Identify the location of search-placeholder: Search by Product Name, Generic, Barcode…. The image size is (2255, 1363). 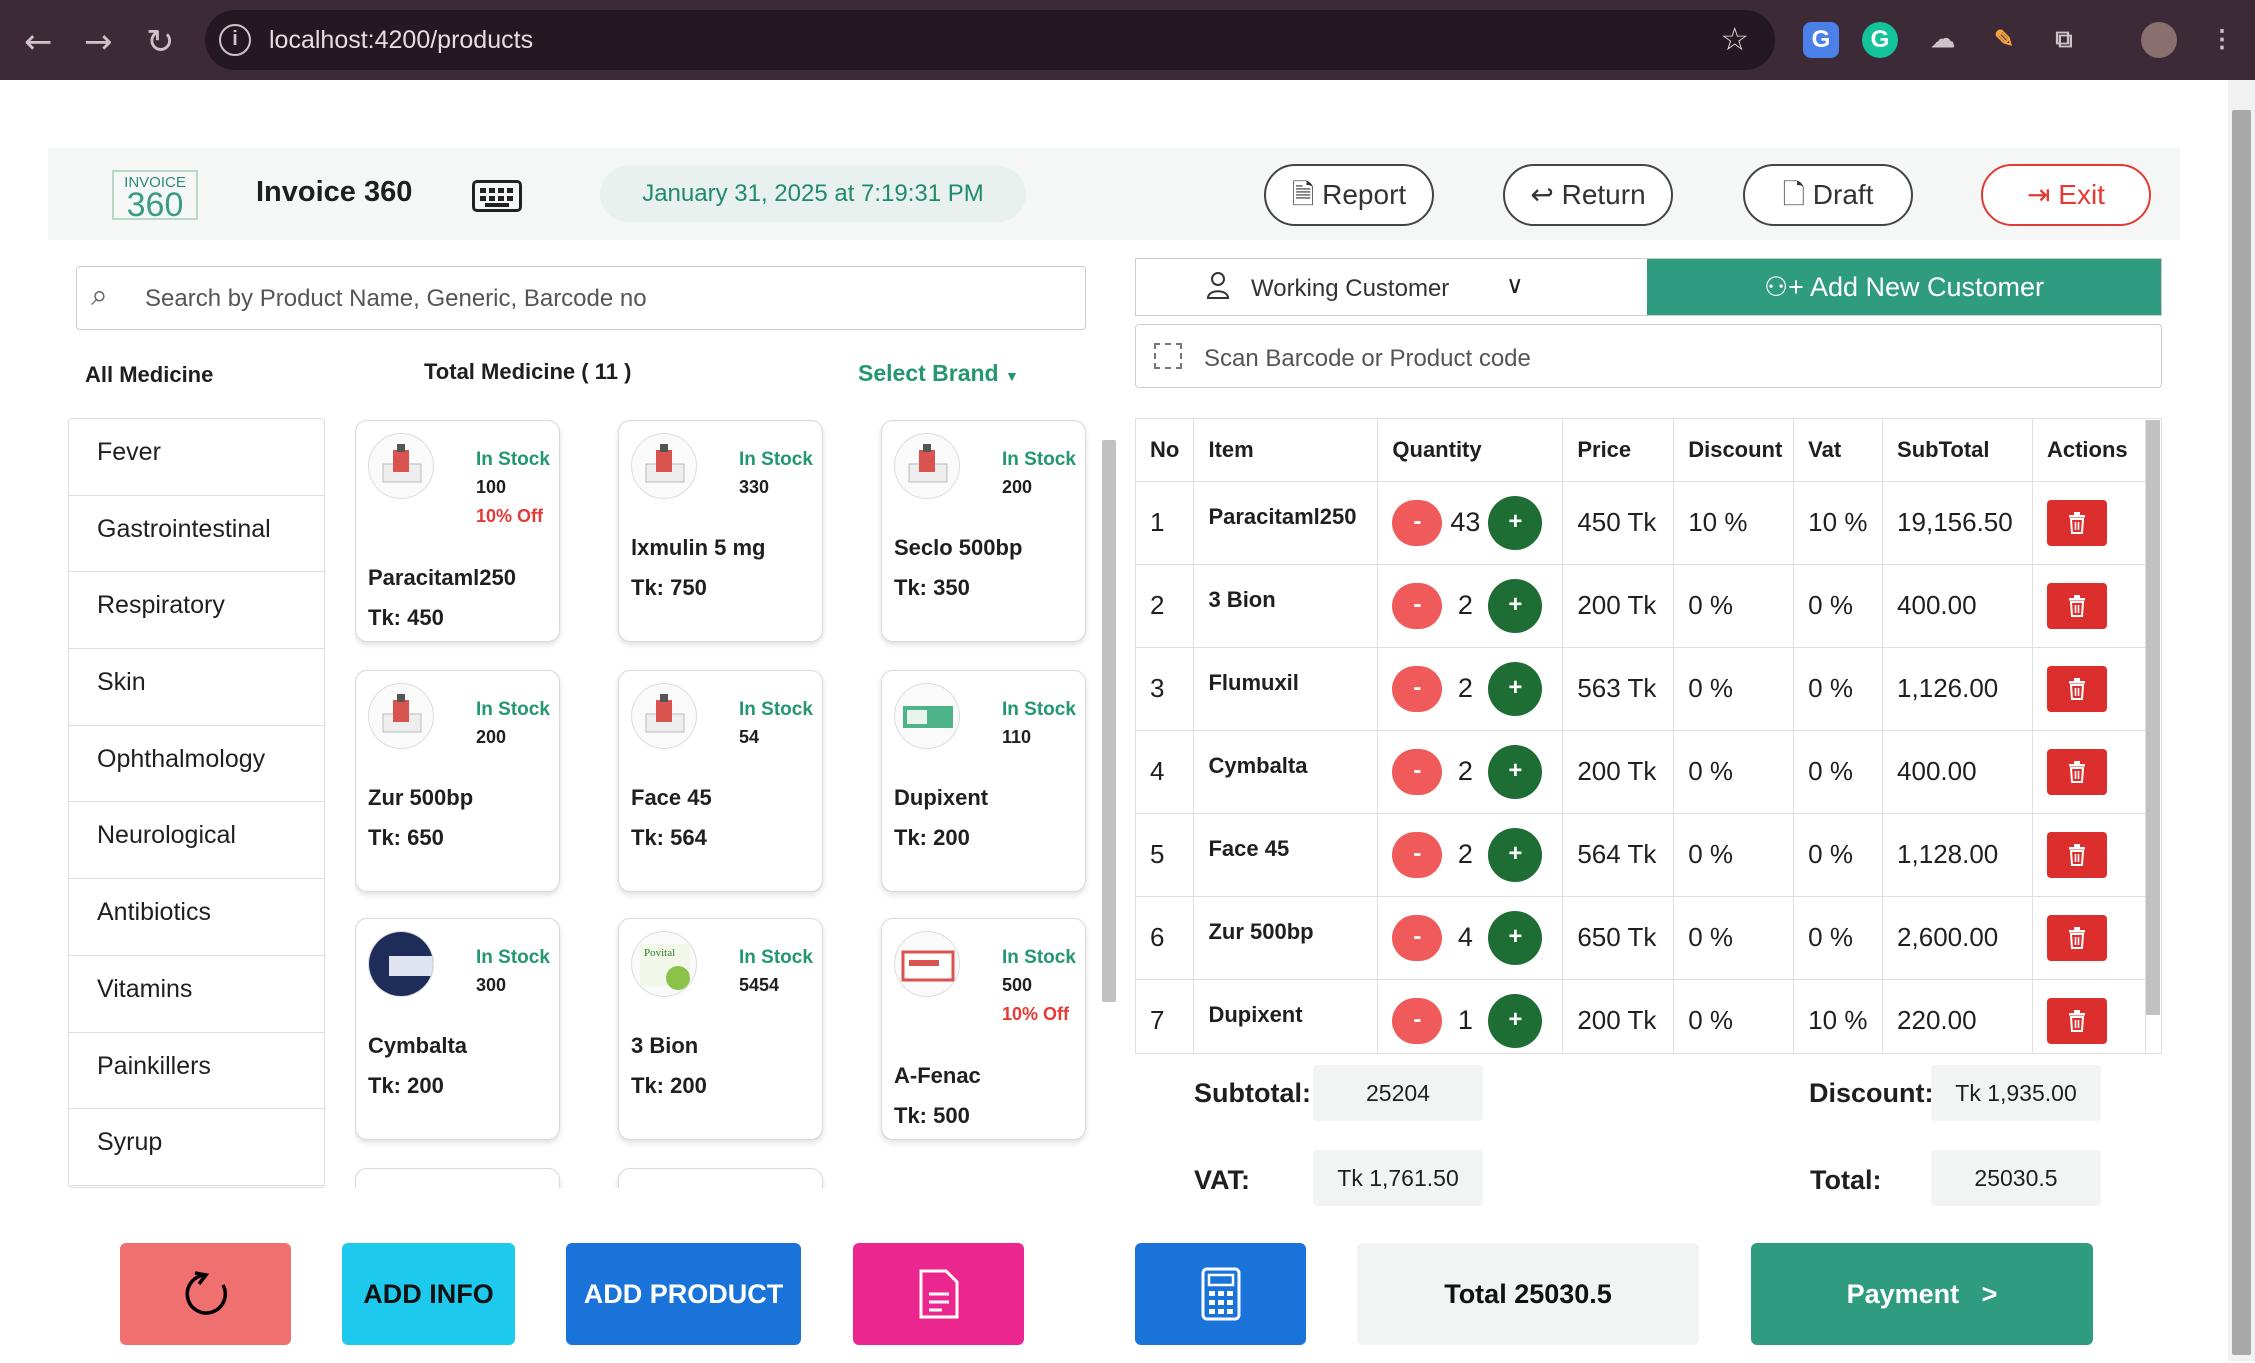
(396, 299).